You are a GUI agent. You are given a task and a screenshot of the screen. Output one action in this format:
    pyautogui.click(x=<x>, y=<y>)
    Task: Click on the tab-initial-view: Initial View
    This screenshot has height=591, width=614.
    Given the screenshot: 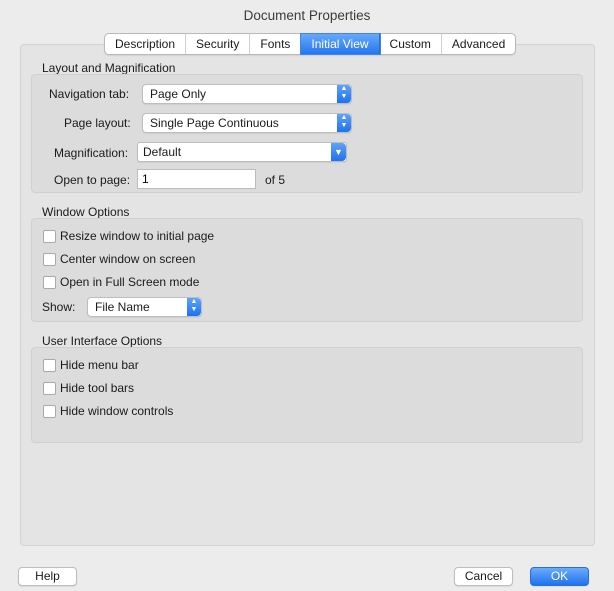 What is the action you would take?
    pyautogui.click(x=340, y=44)
    